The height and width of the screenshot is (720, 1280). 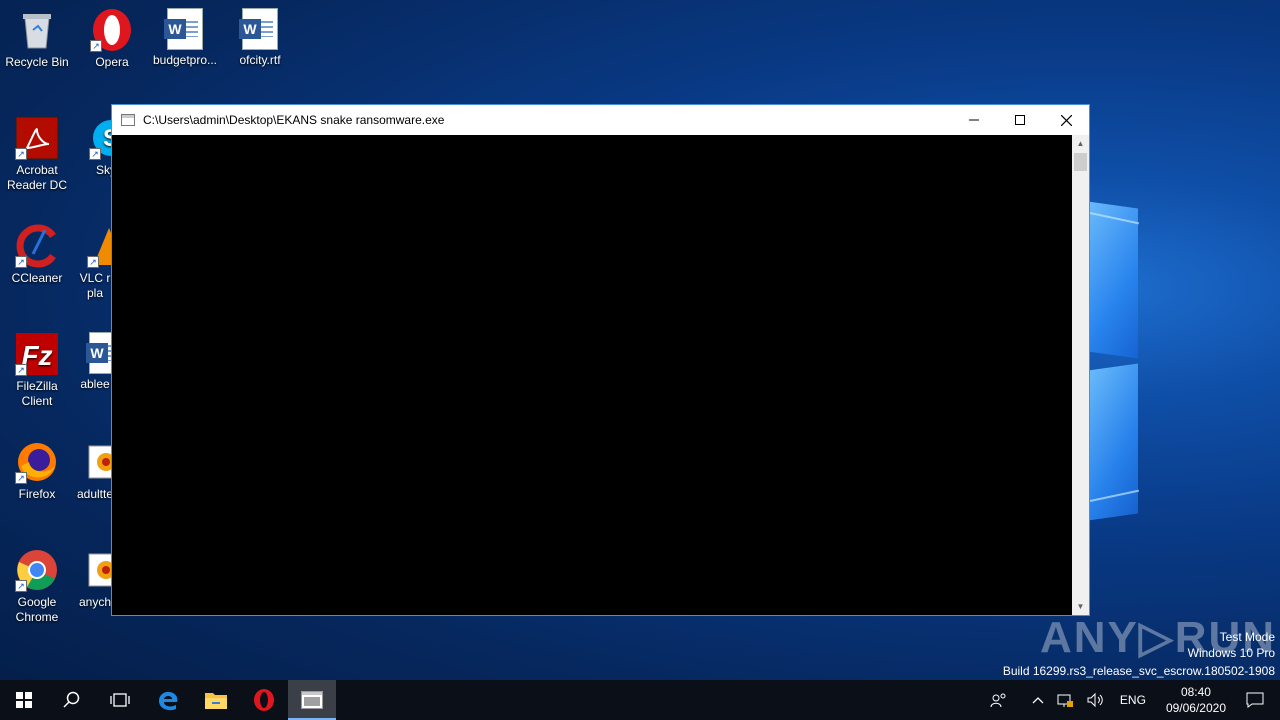 I want to click on input-language-button: ENG, so click(x=1133, y=700).